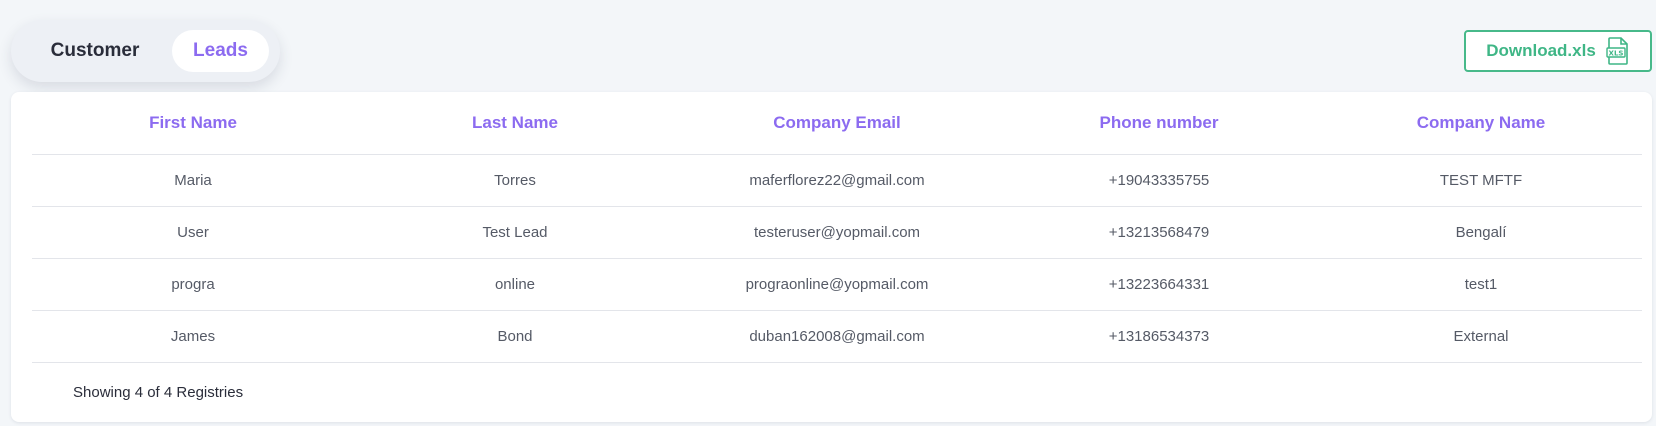  What do you see at coordinates (1481, 232) in the screenshot?
I see `cell-company-name: Bengalí` at bounding box center [1481, 232].